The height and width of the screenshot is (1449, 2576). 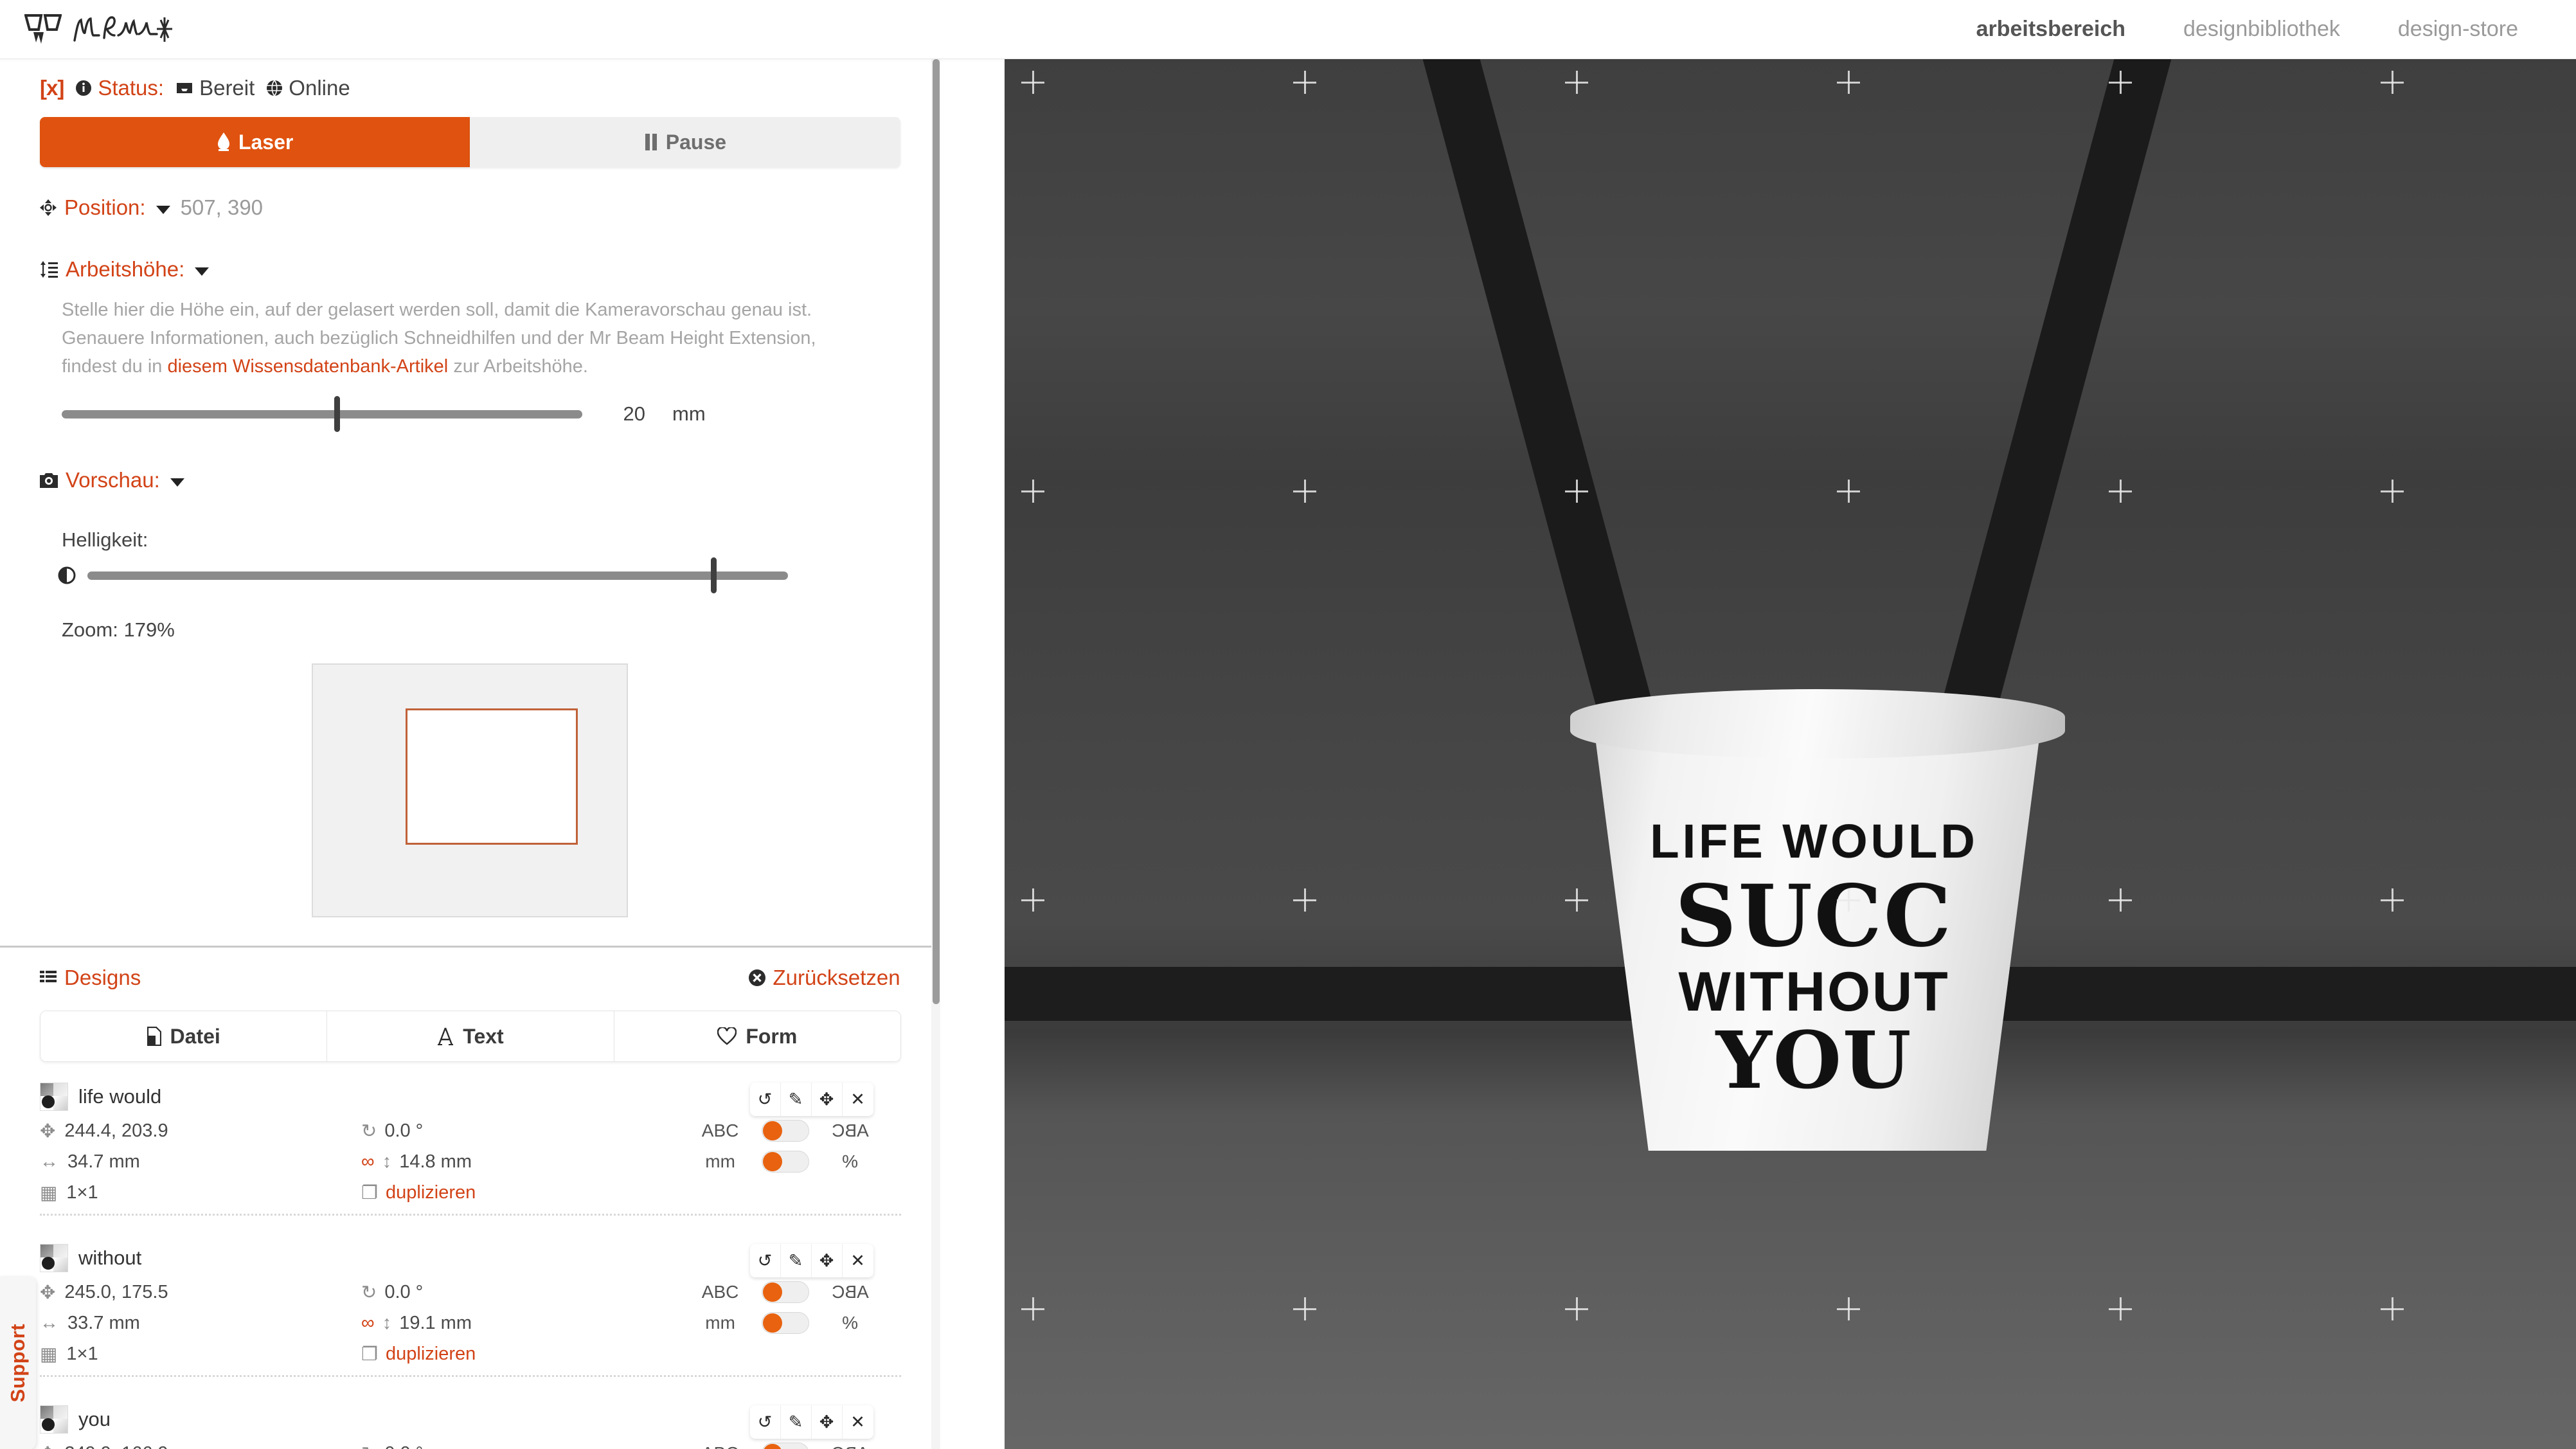 What do you see at coordinates (435, 1162) in the screenshot?
I see `design-height-value: 14.8 mm` at bounding box center [435, 1162].